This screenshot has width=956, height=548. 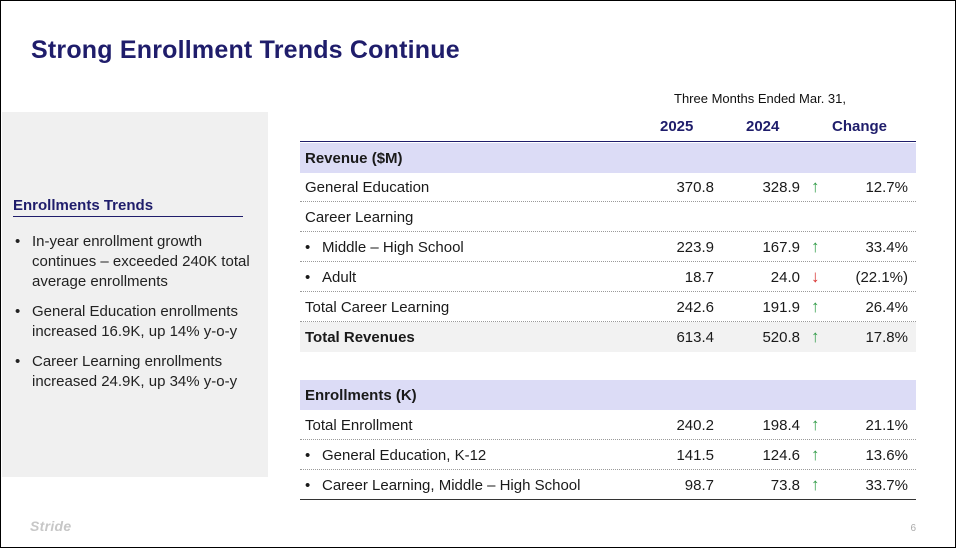 What do you see at coordinates (608, 425) in the screenshot?
I see `table-row: Total Enrollment 240.2 198.4 ↑ 21.1%` at bounding box center [608, 425].